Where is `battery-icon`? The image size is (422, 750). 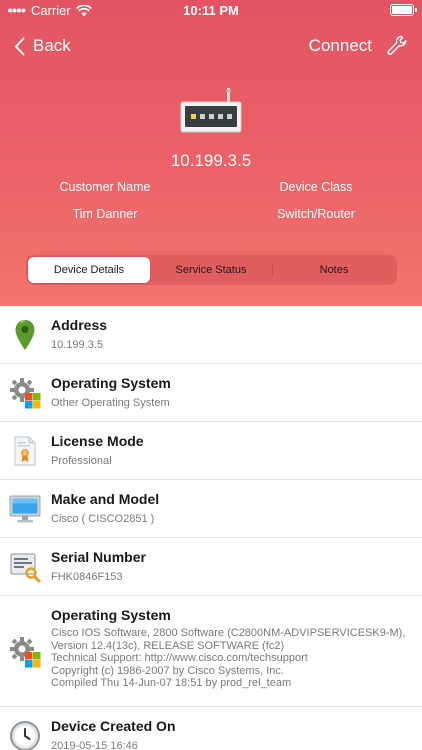
battery-icon is located at coordinates (403, 10).